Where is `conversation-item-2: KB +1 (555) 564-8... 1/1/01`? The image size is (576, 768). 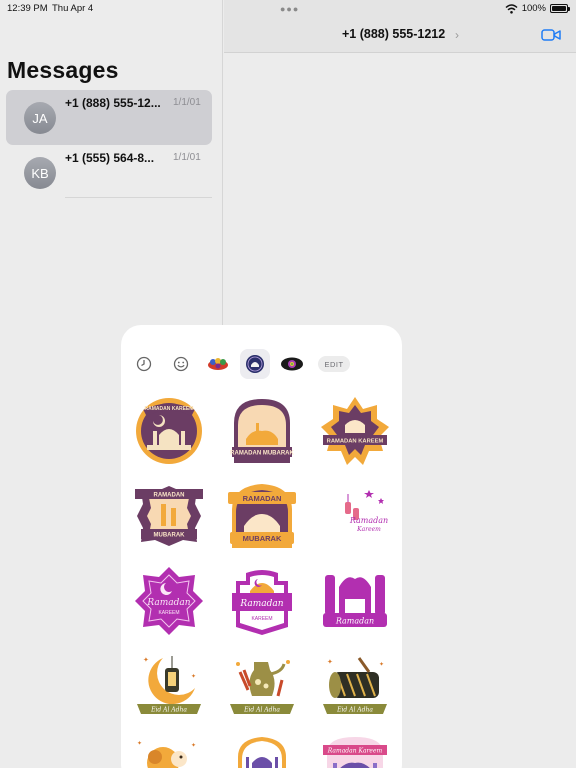
conversation-item-2: KB +1 (555) 564-8... 1/1/01 is located at coordinates (109, 172).